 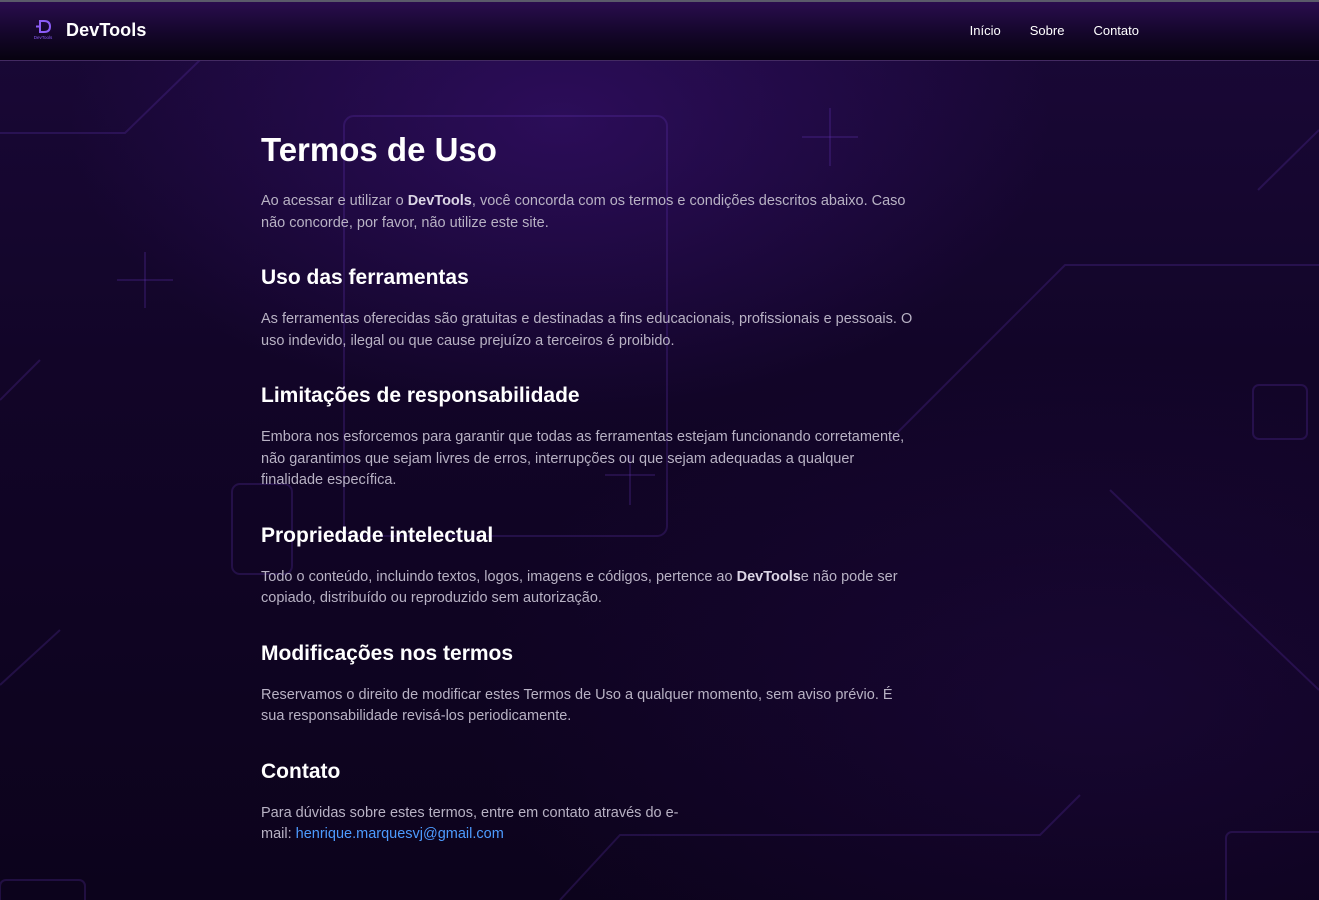 I want to click on logo-link: DevTools DevTools, so click(x=88, y=30).